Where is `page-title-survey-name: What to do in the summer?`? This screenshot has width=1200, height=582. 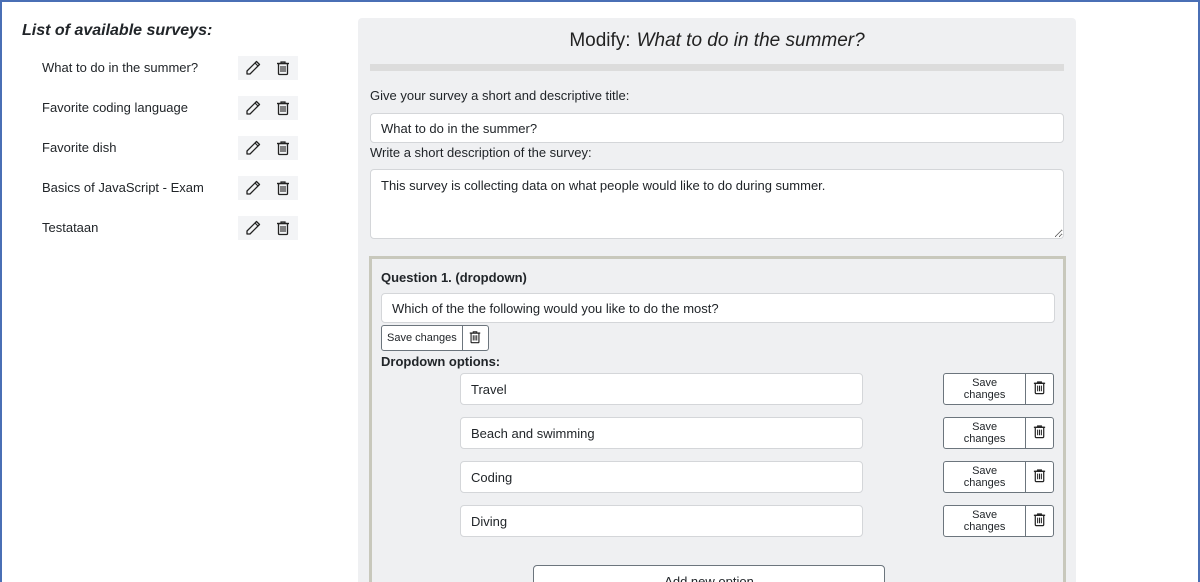
page-title-survey-name: What to do in the summer? is located at coordinates (750, 40).